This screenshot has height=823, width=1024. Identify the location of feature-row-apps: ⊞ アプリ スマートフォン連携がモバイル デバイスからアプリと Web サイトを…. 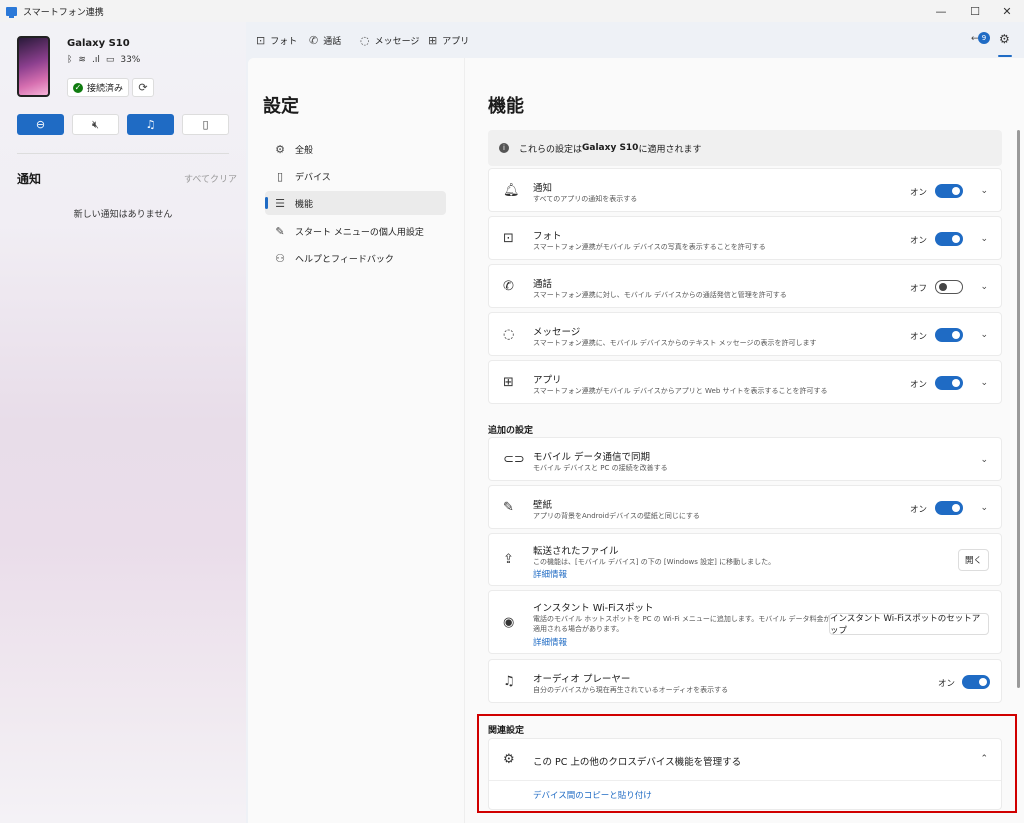
(745, 382).